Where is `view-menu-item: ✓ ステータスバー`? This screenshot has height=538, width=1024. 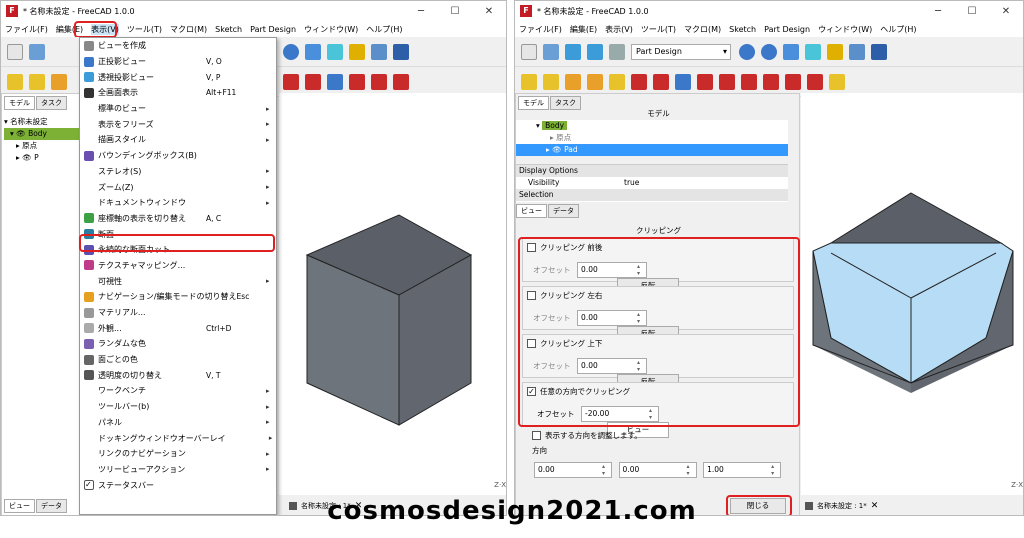
view-menu-item: ✓ ステータスバー is located at coordinates (178, 485).